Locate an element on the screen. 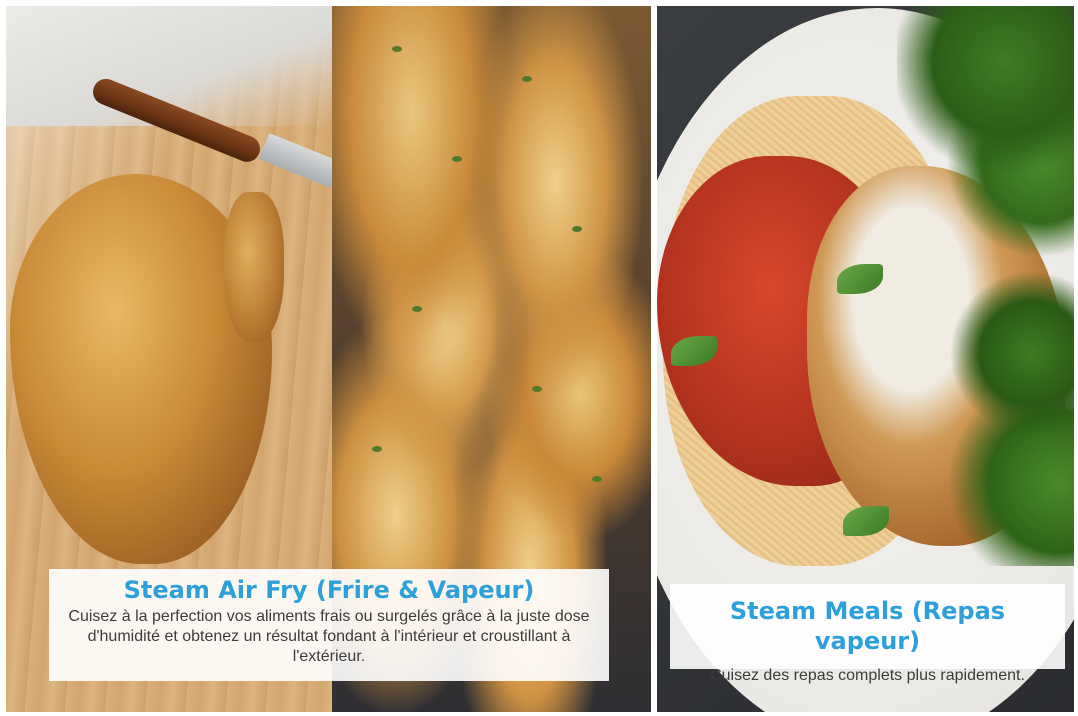 The image size is (1078, 716). chicken-drumstick is located at coordinates (254, 267).